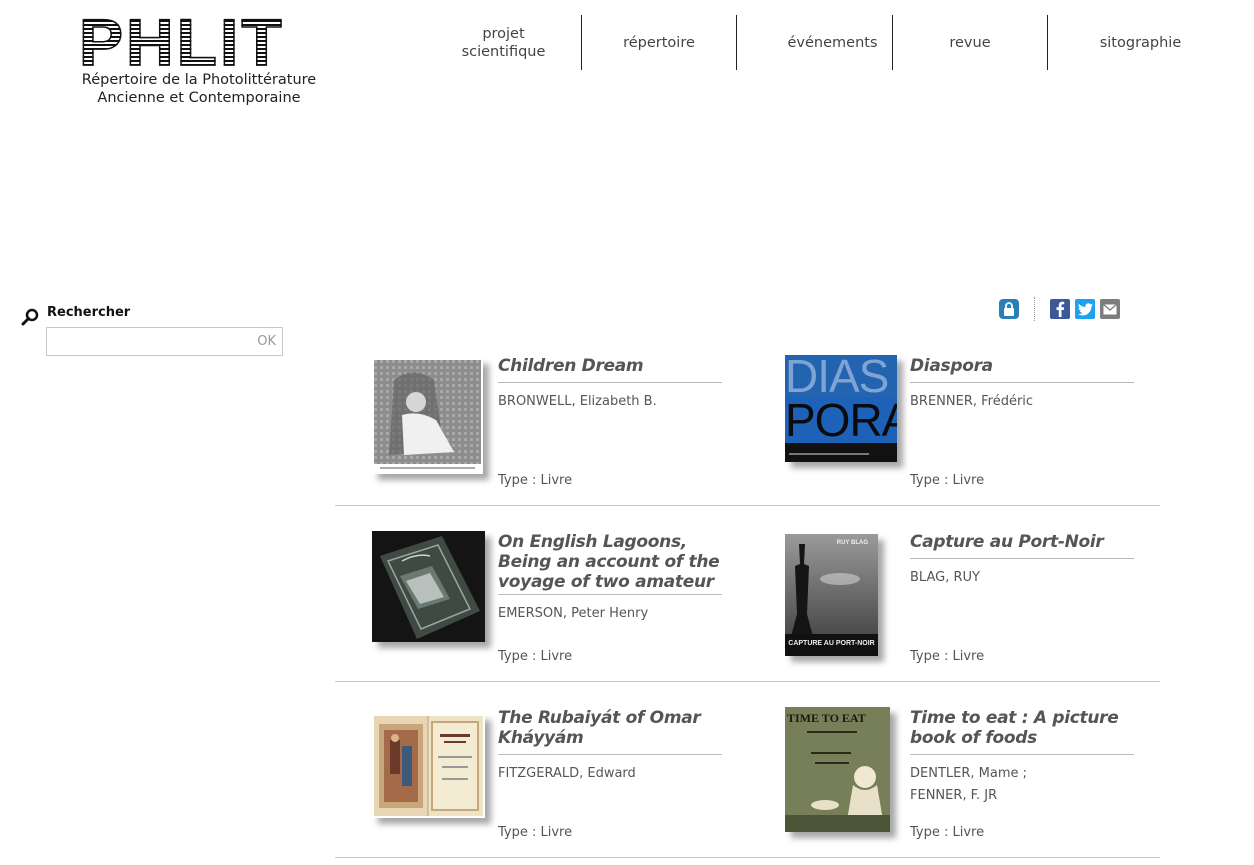 This screenshot has height=865, width=1254. What do you see at coordinates (1085, 309) in the screenshot?
I see `twitter-icon` at bounding box center [1085, 309].